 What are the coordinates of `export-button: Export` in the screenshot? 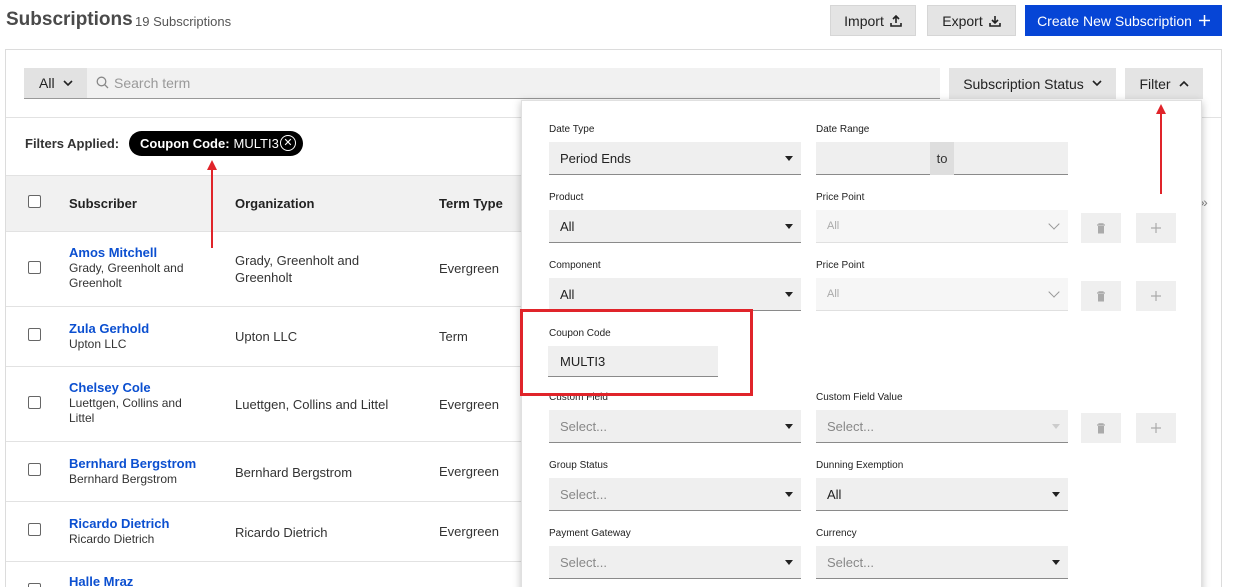 It's located at (971, 20).